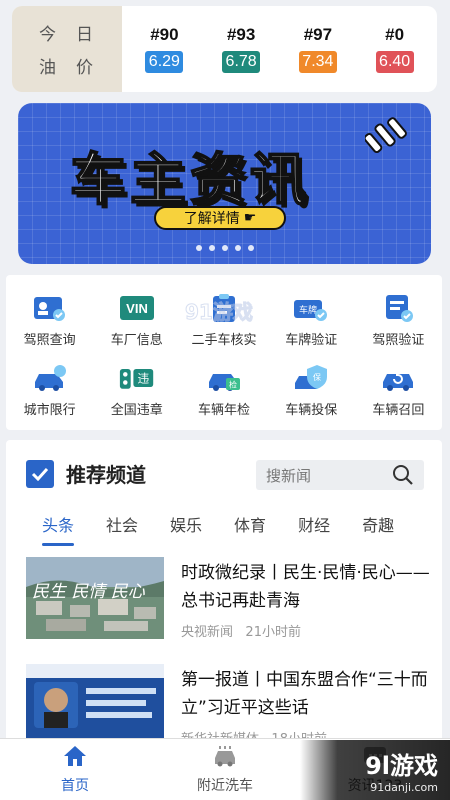  I want to click on oil-price-item: #0 6.40, so click(394, 49).